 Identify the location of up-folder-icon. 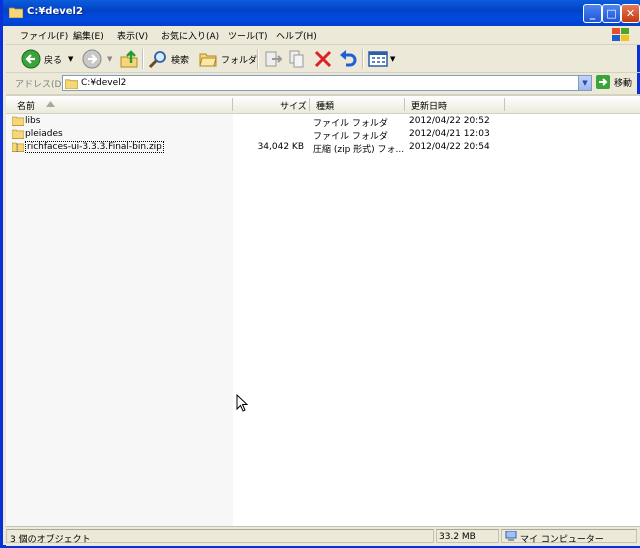
(129, 59).